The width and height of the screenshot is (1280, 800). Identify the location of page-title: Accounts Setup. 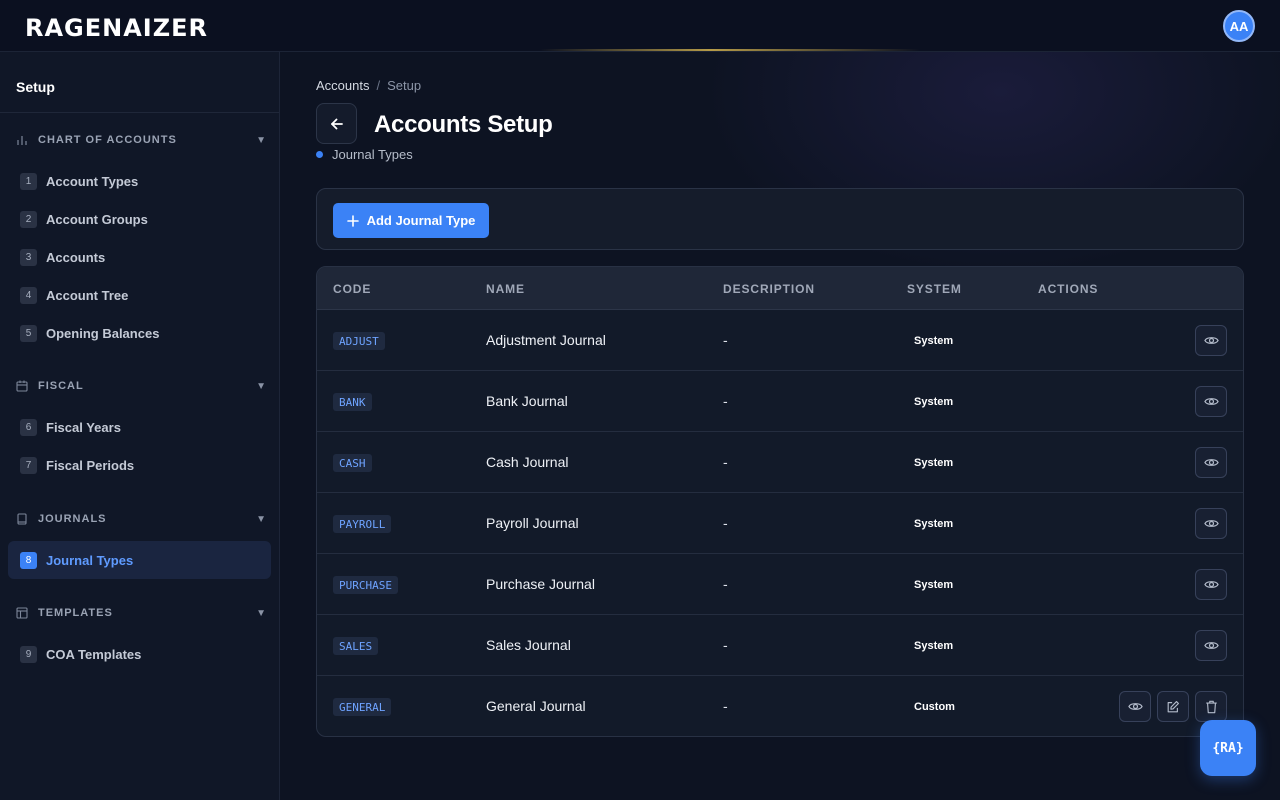
(463, 124).